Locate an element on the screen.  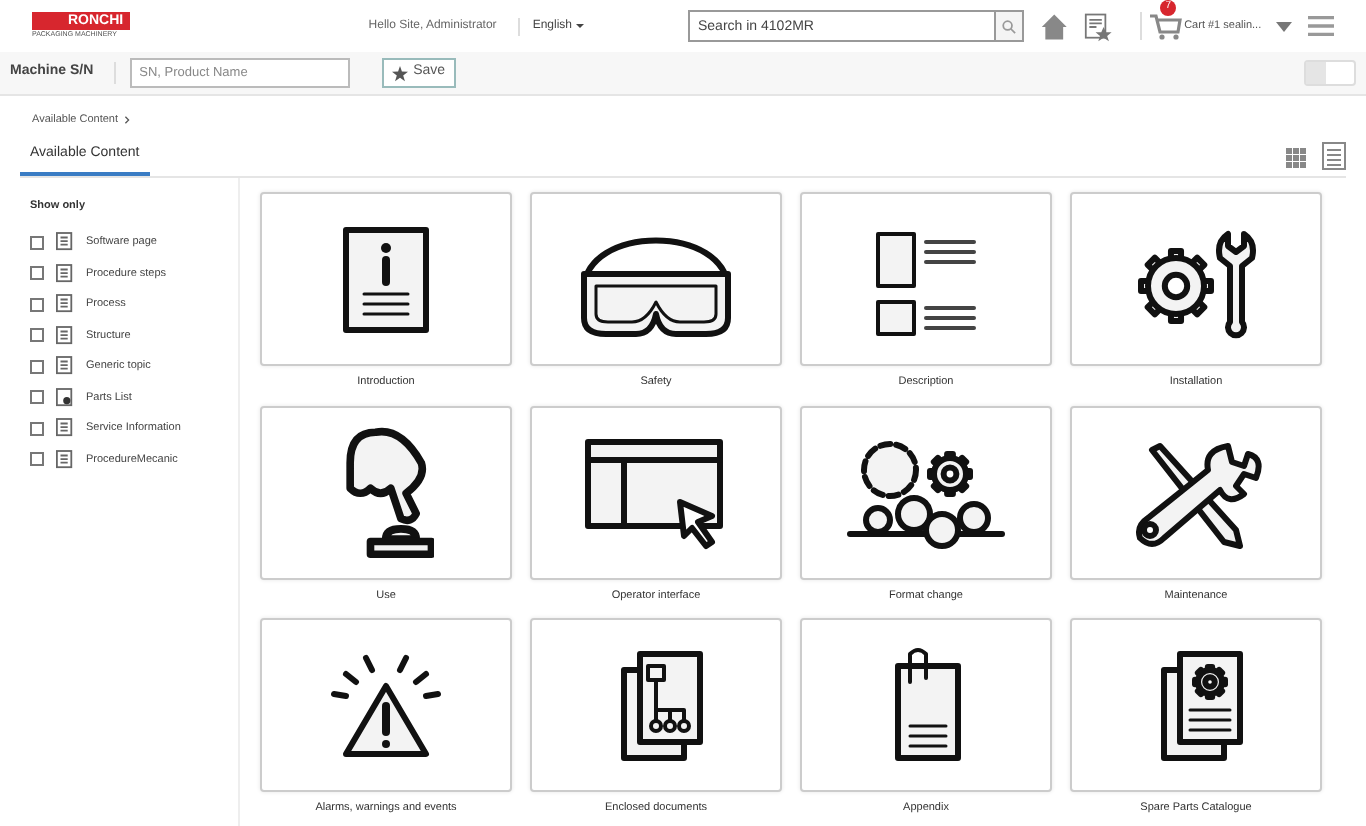
search-button is located at coordinates (1008, 26).